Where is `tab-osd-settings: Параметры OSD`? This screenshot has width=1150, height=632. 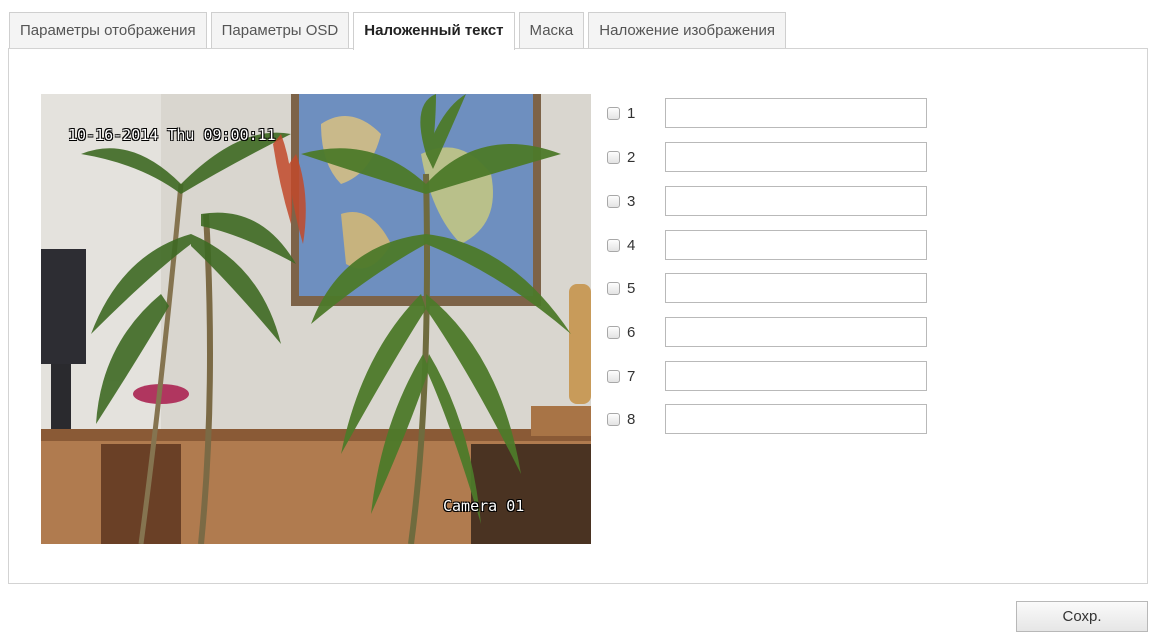
tab-osd-settings: Параметры OSD is located at coordinates (280, 30).